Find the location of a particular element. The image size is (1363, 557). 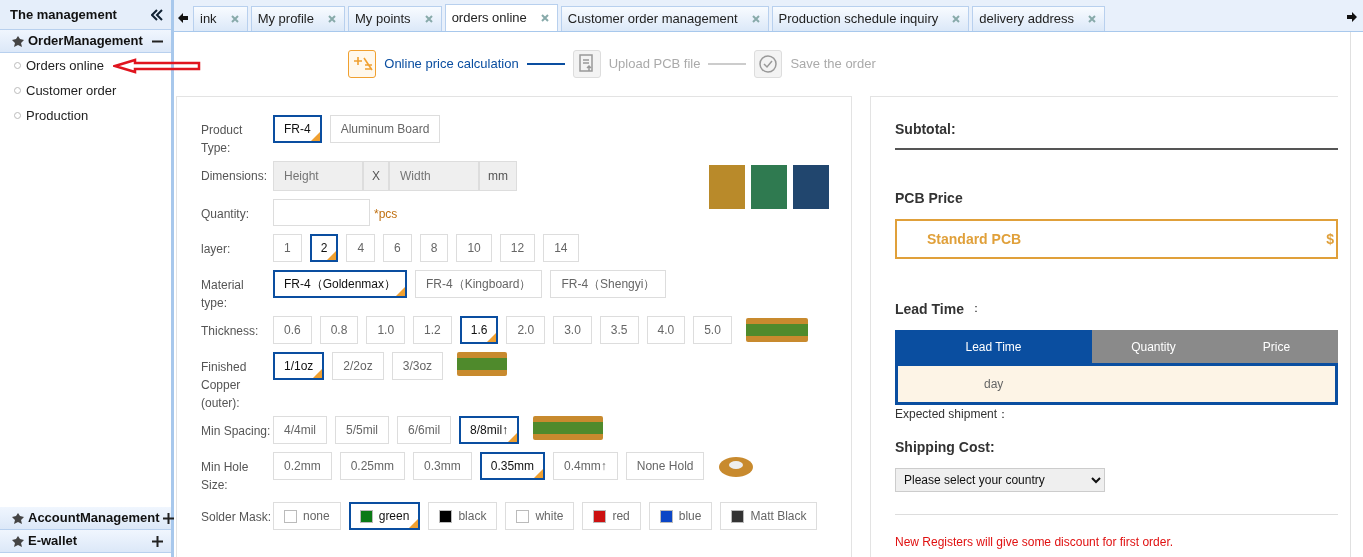

country-select: Please select your country is located at coordinates (1000, 480).